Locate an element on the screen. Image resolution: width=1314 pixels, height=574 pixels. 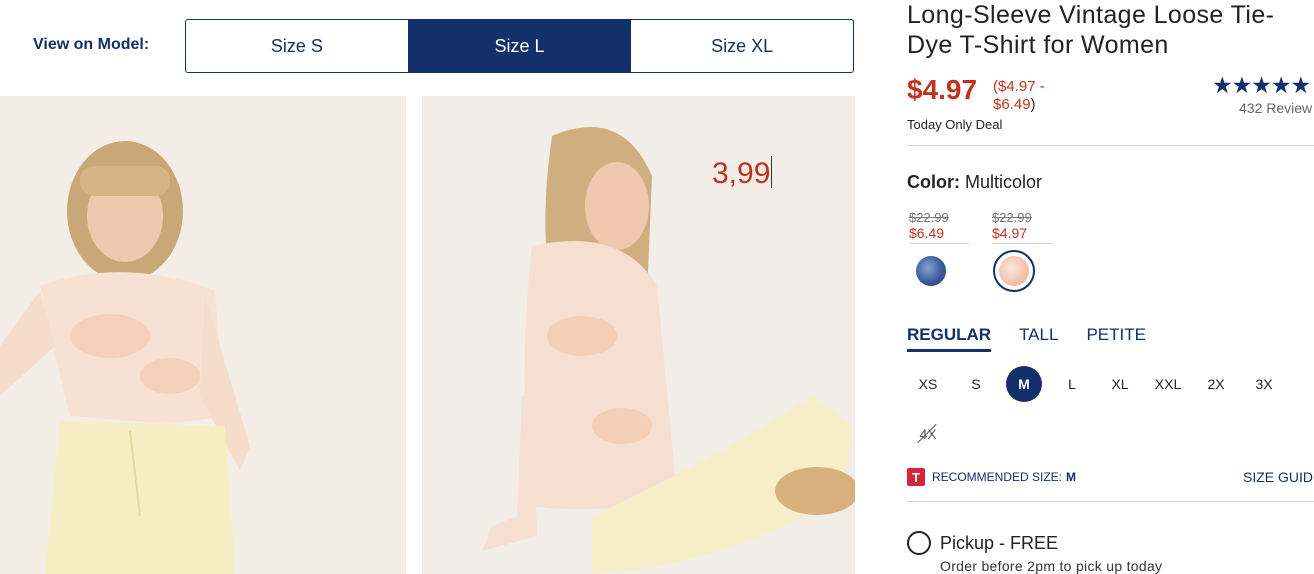
current-price: $4.97 is located at coordinates (942, 89).